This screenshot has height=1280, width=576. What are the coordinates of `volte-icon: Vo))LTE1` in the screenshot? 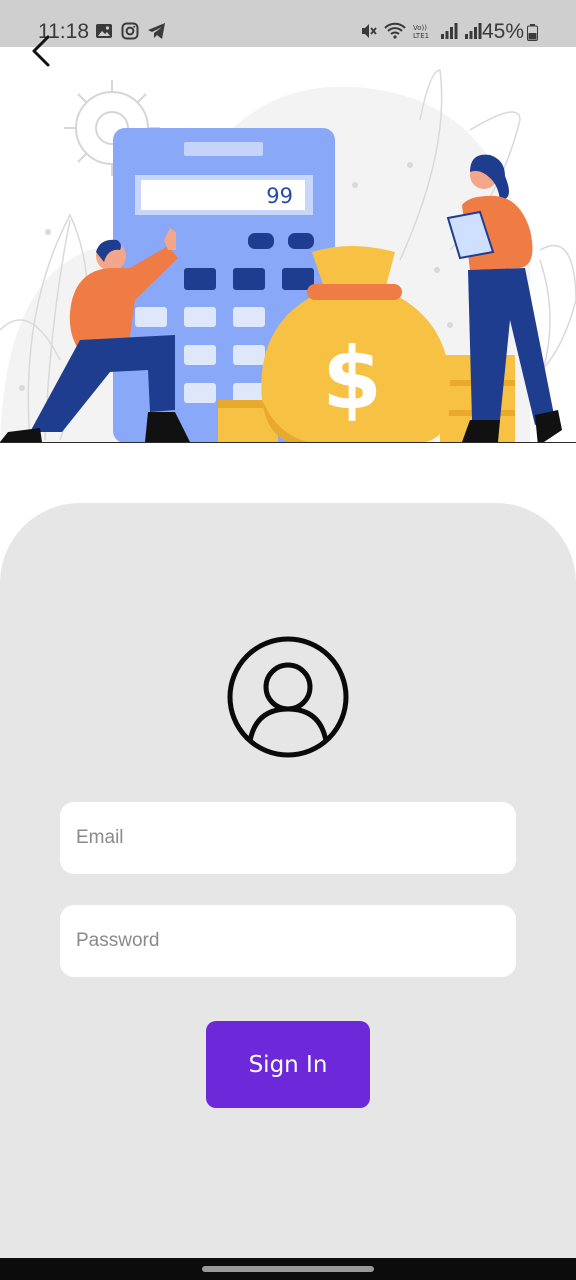 It's located at (421, 32).